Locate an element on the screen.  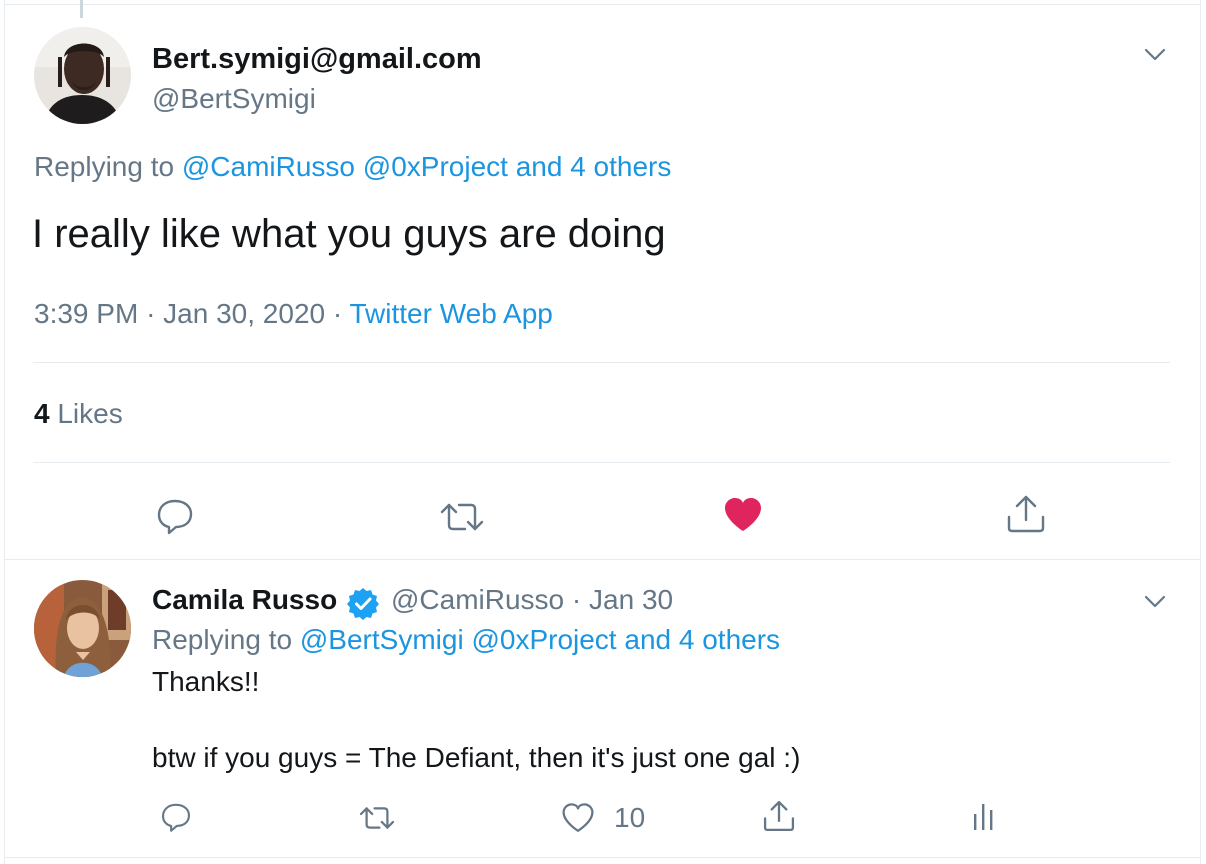
reply-author-meta: @CamiRusso · Jan 30 is located at coordinates (532, 600).